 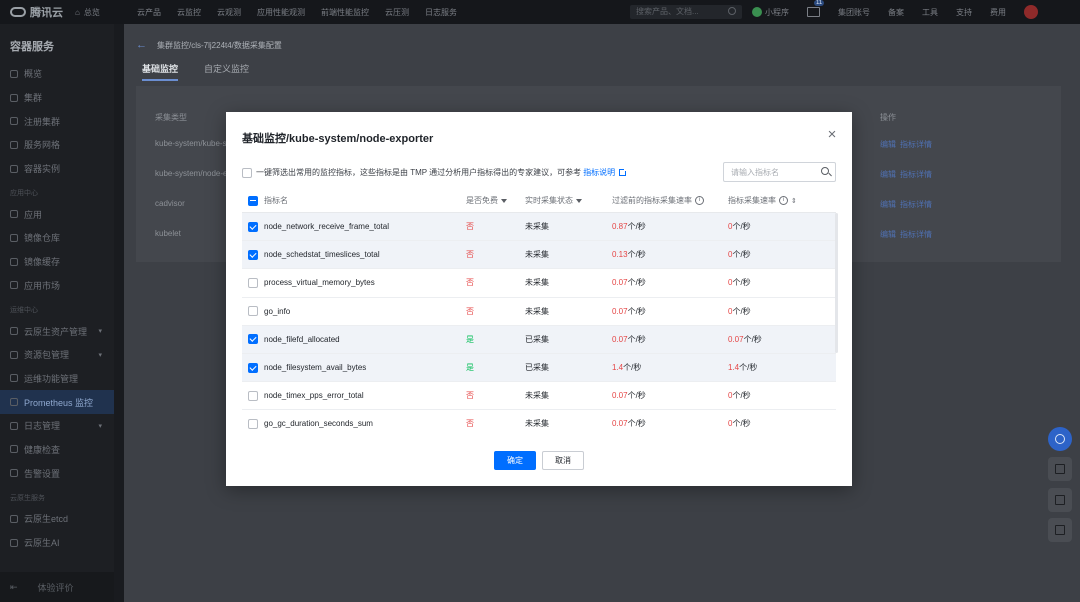 What do you see at coordinates (57, 473) in the screenshot?
I see `sidebar-item-alert: 告警设置` at bounding box center [57, 473].